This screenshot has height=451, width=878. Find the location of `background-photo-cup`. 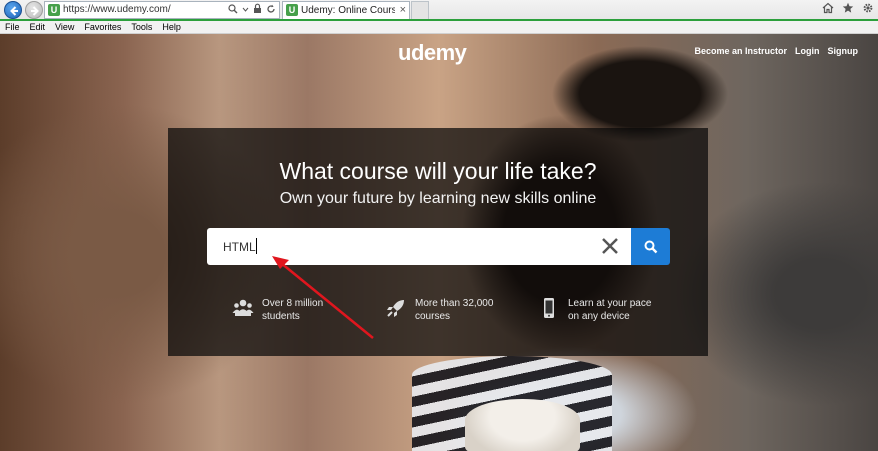

background-photo-cup is located at coordinates (522, 425).